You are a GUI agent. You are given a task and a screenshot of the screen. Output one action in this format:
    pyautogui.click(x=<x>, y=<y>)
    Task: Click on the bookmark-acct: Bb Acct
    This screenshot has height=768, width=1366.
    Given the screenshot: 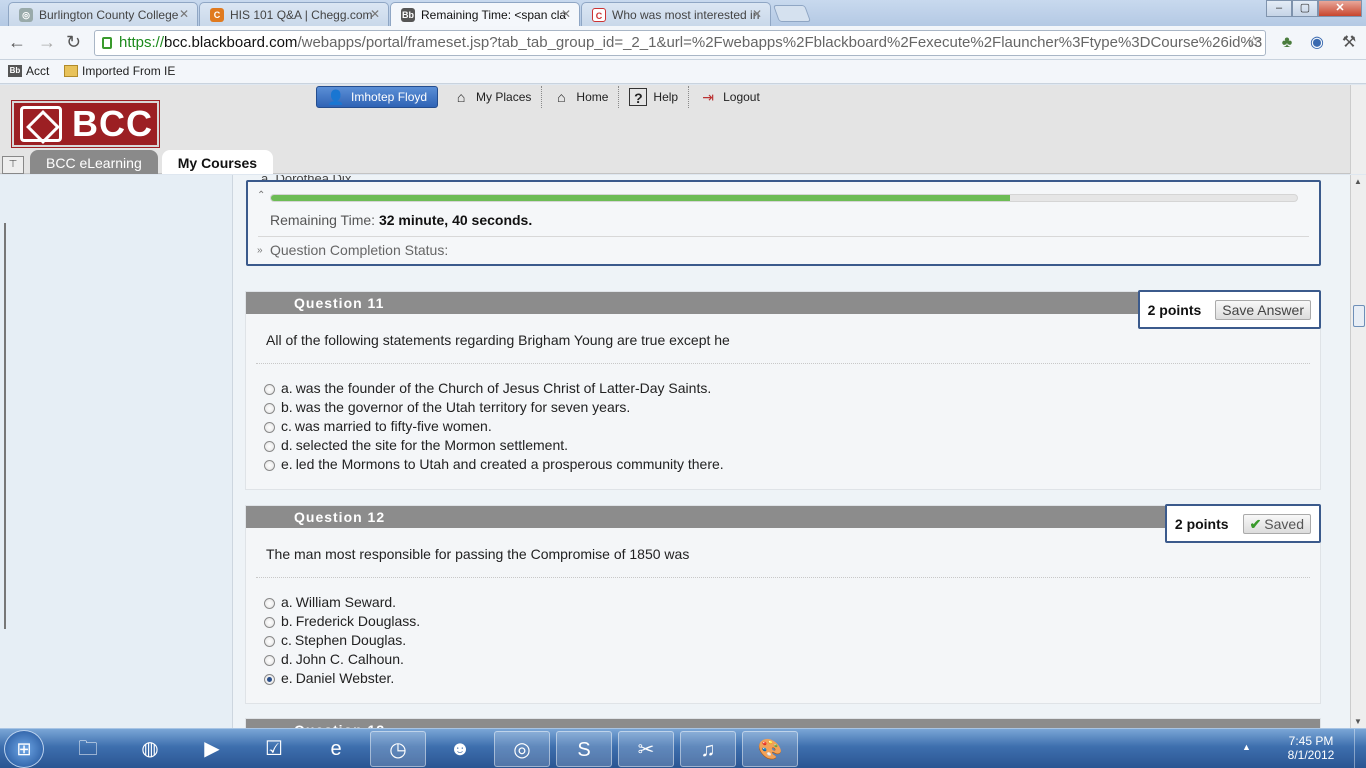 What is the action you would take?
    pyautogui.click(x=28, y=71)
    